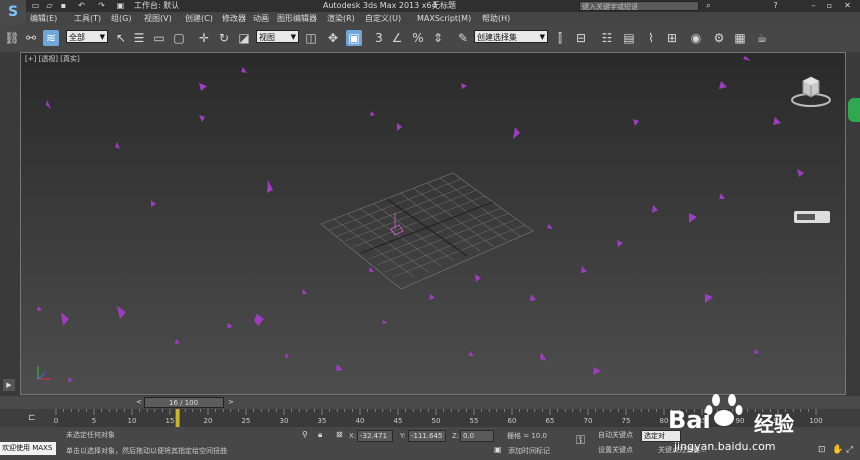 This screenshot has width=860, height=460. Describe the element at coordinates (498, 449) in the screenshot. I see `time-tag-icon: ▣` at that location.